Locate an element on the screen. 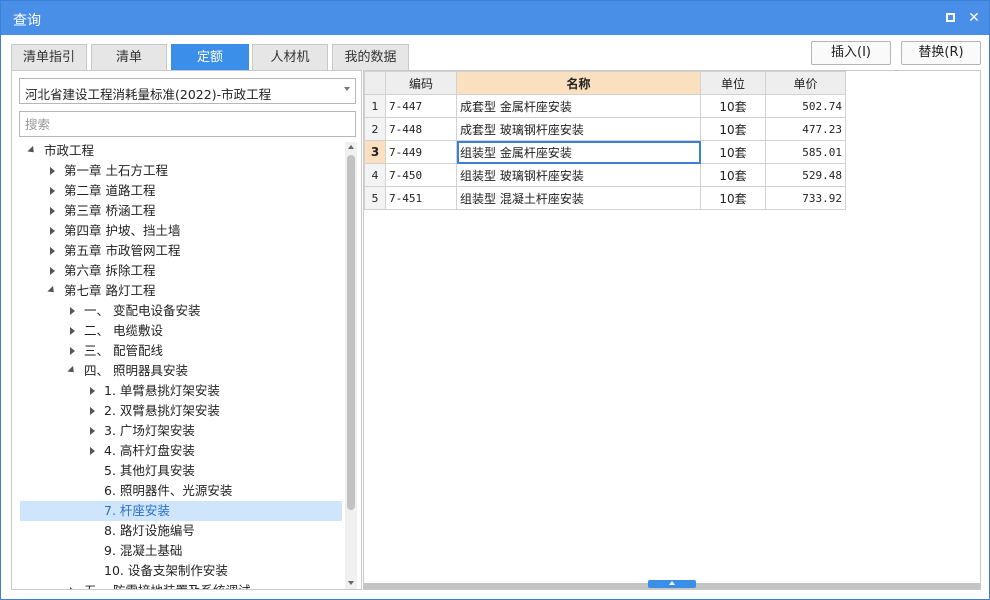  table-row: 3 7-449 组装型 金属杆座安装 10套 585.01 is located at coordinates (605, 152).